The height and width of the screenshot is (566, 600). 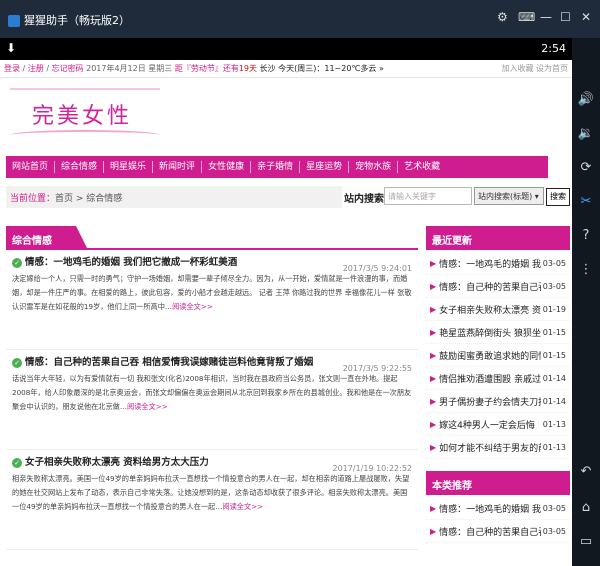 I want to click on search-input: 请输入关键字, so click(x=428, y=196).